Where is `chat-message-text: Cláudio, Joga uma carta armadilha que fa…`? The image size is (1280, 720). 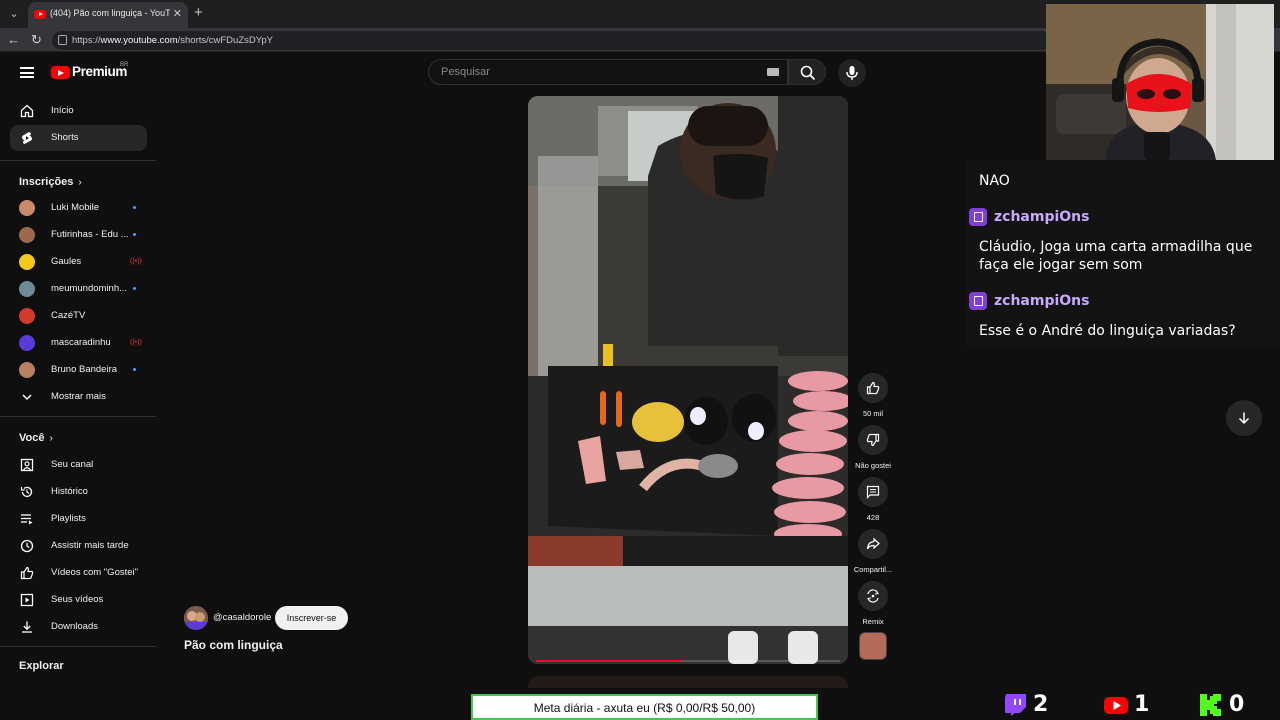 chat-message-text: Cláudio, Joga uma carta armadilha que fa… is located at coordinates (1116, 256).